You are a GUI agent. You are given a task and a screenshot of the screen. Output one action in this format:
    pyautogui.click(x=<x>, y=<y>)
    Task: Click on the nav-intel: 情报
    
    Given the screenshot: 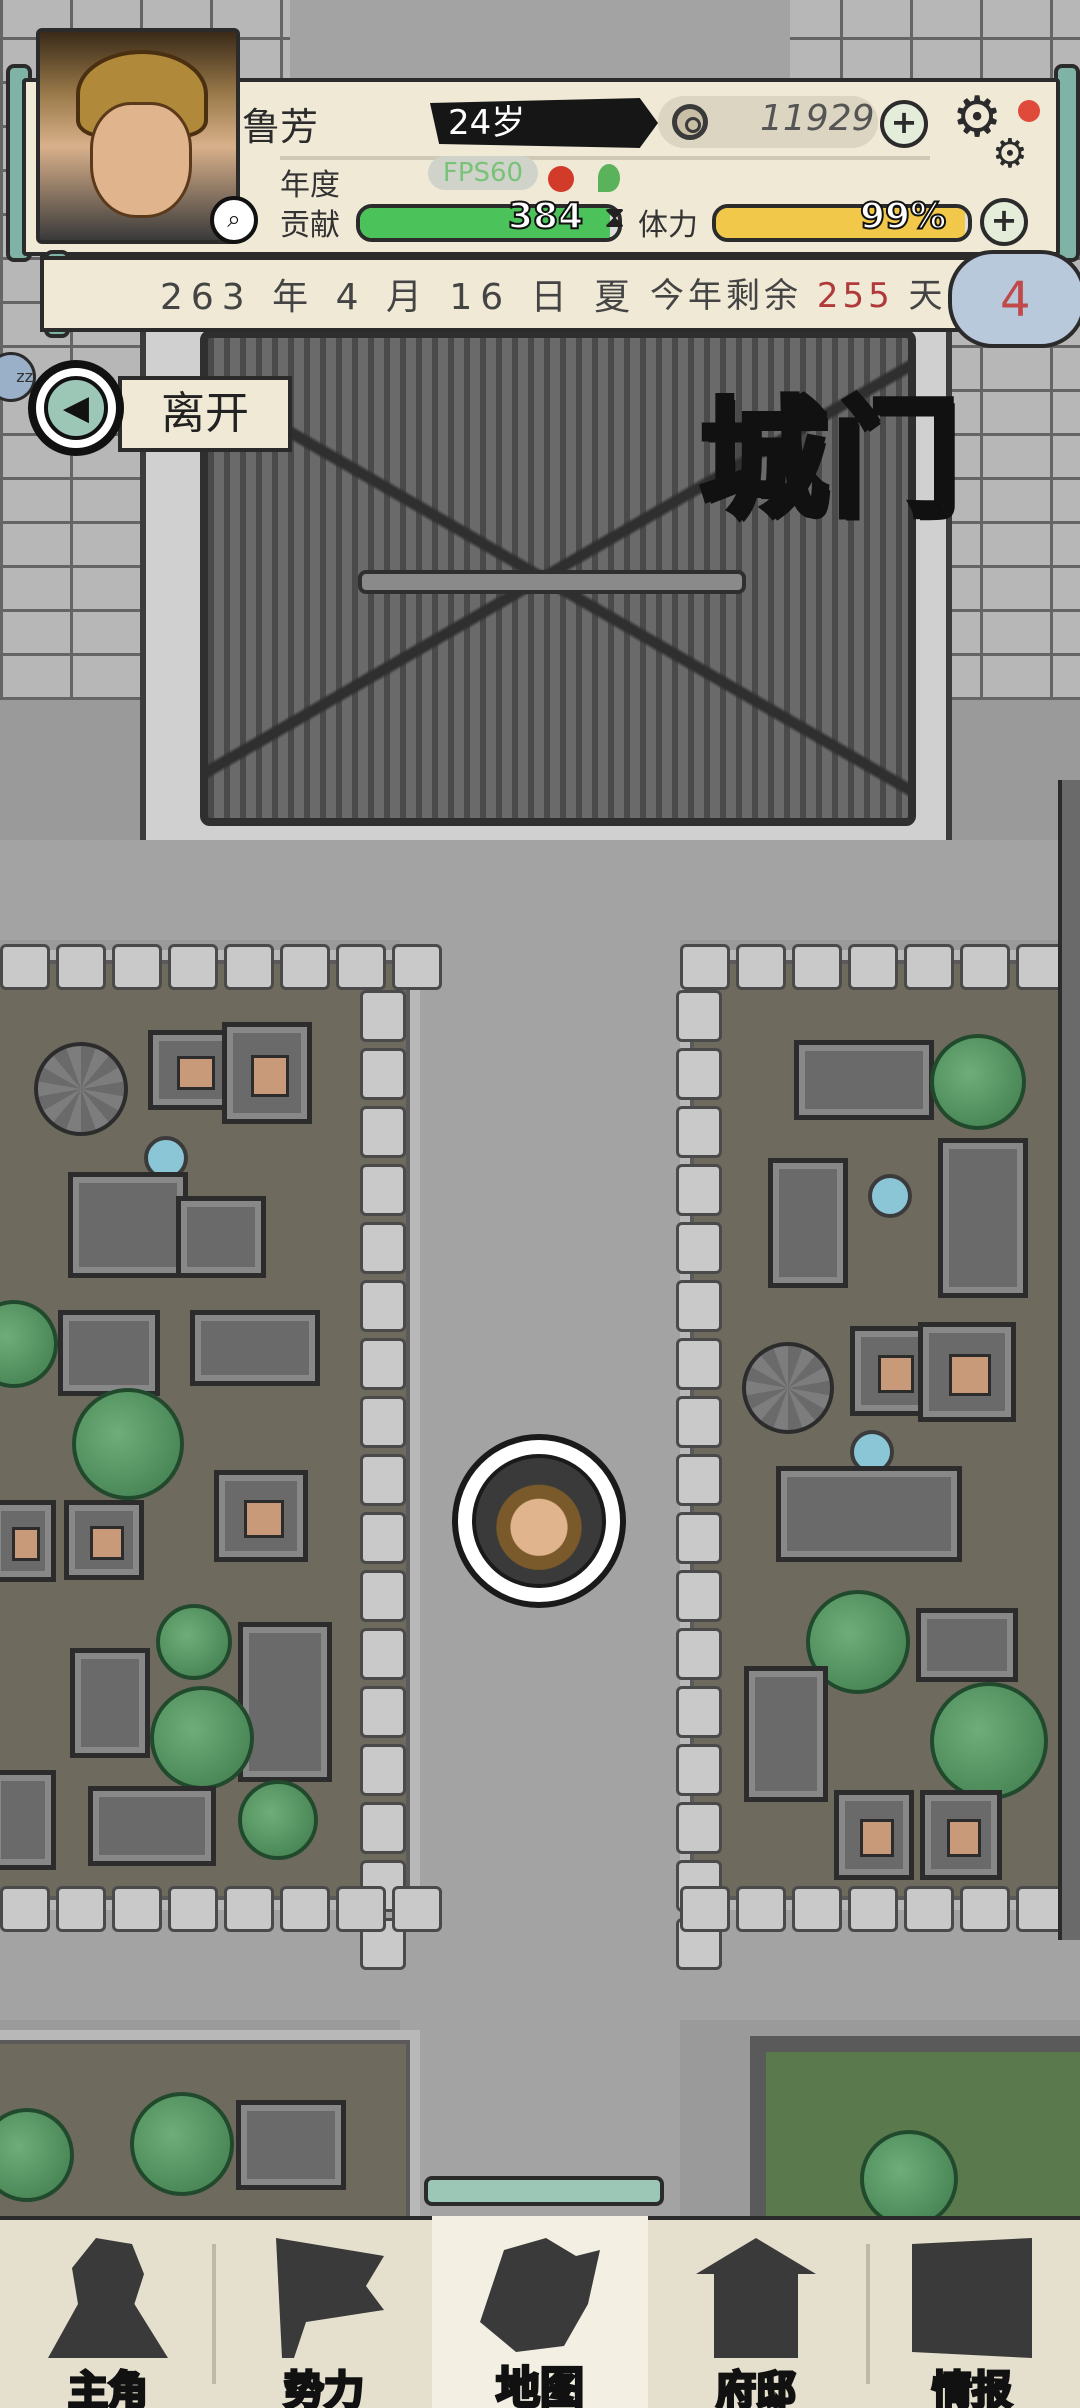 What is the action you would take?
    pyautogui.click(x=972, y=2312)
    